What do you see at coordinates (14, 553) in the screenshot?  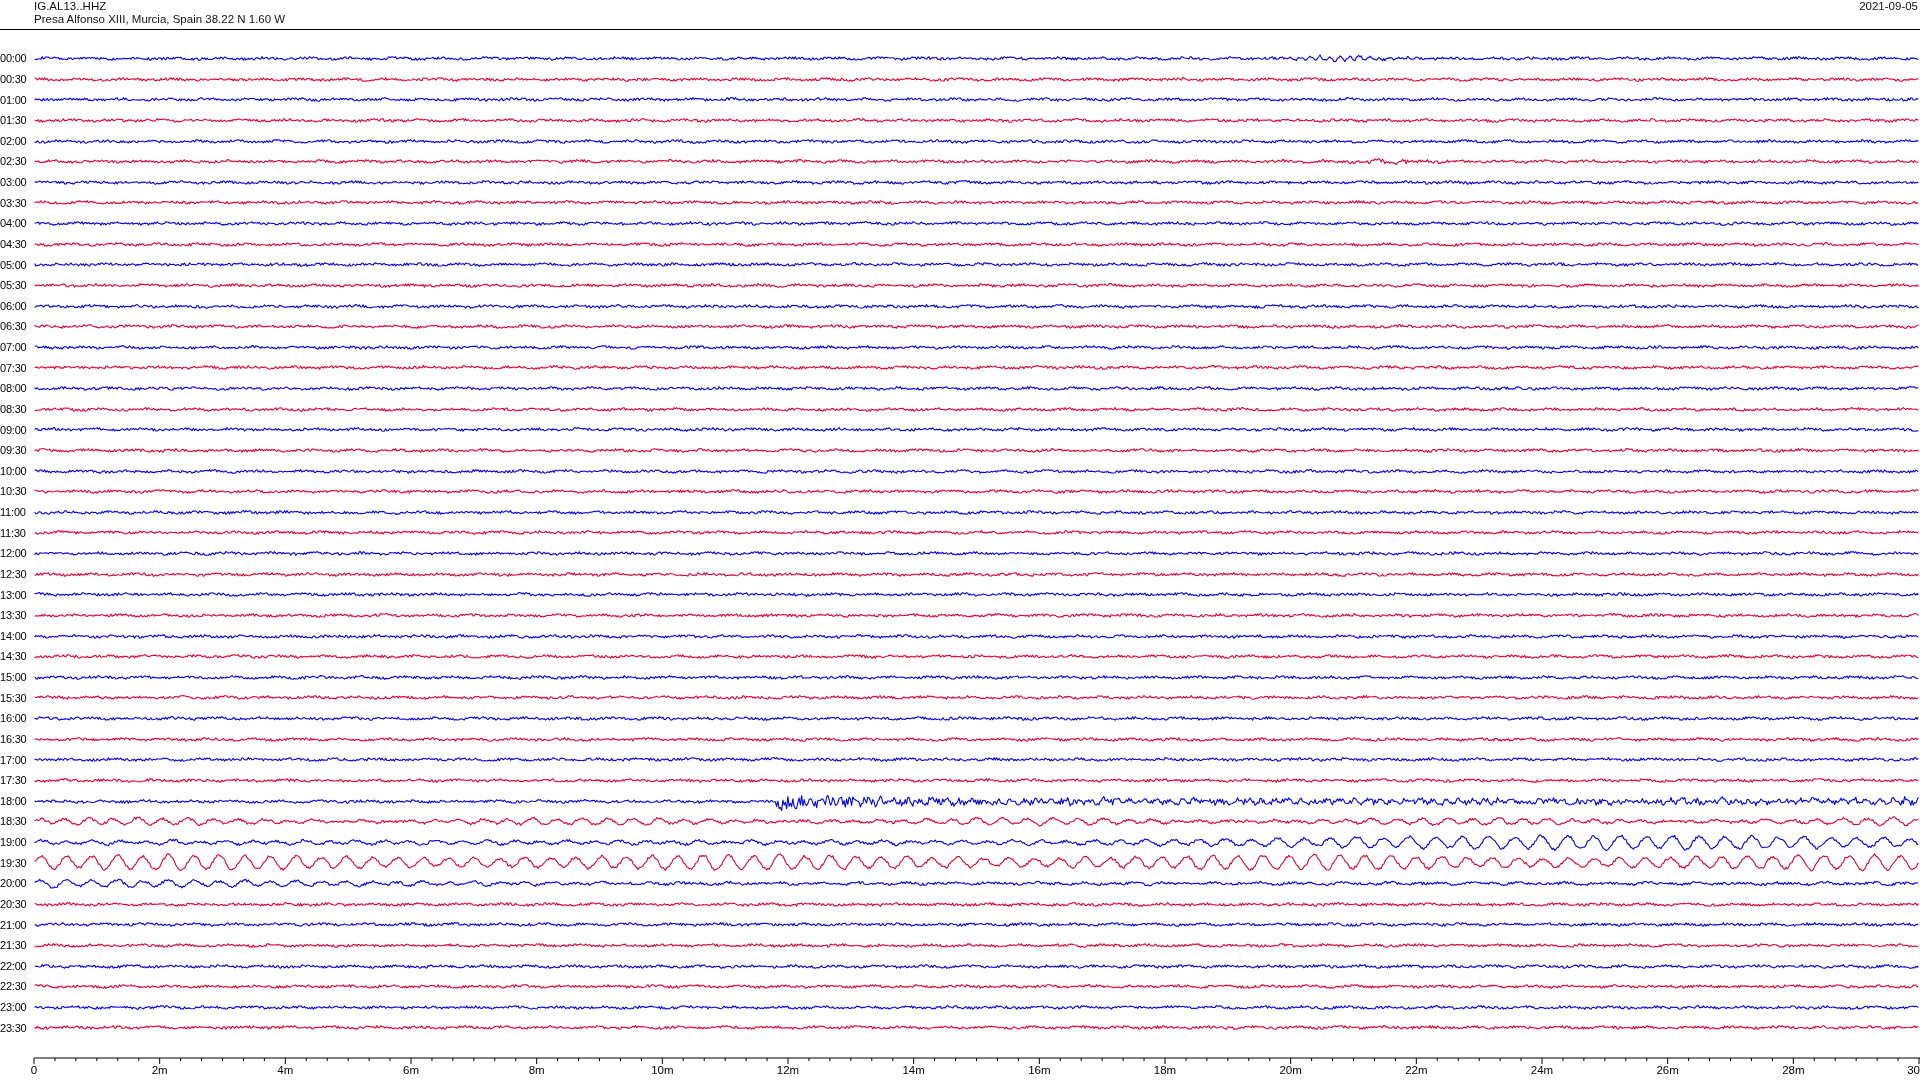 I see `trace-time-label: 12:00` at bounding box center [14, 553].